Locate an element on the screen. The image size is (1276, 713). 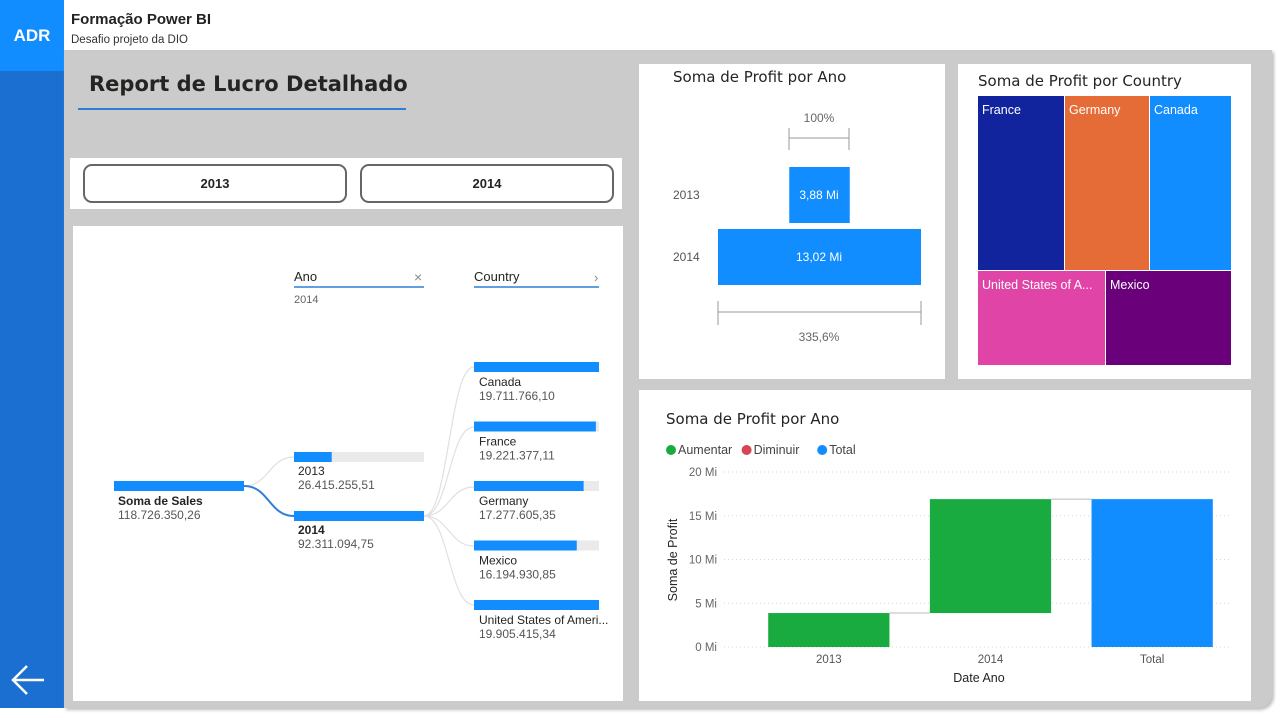
decomp-root-label: Soma de Sales is located at coordinates (160, 501).